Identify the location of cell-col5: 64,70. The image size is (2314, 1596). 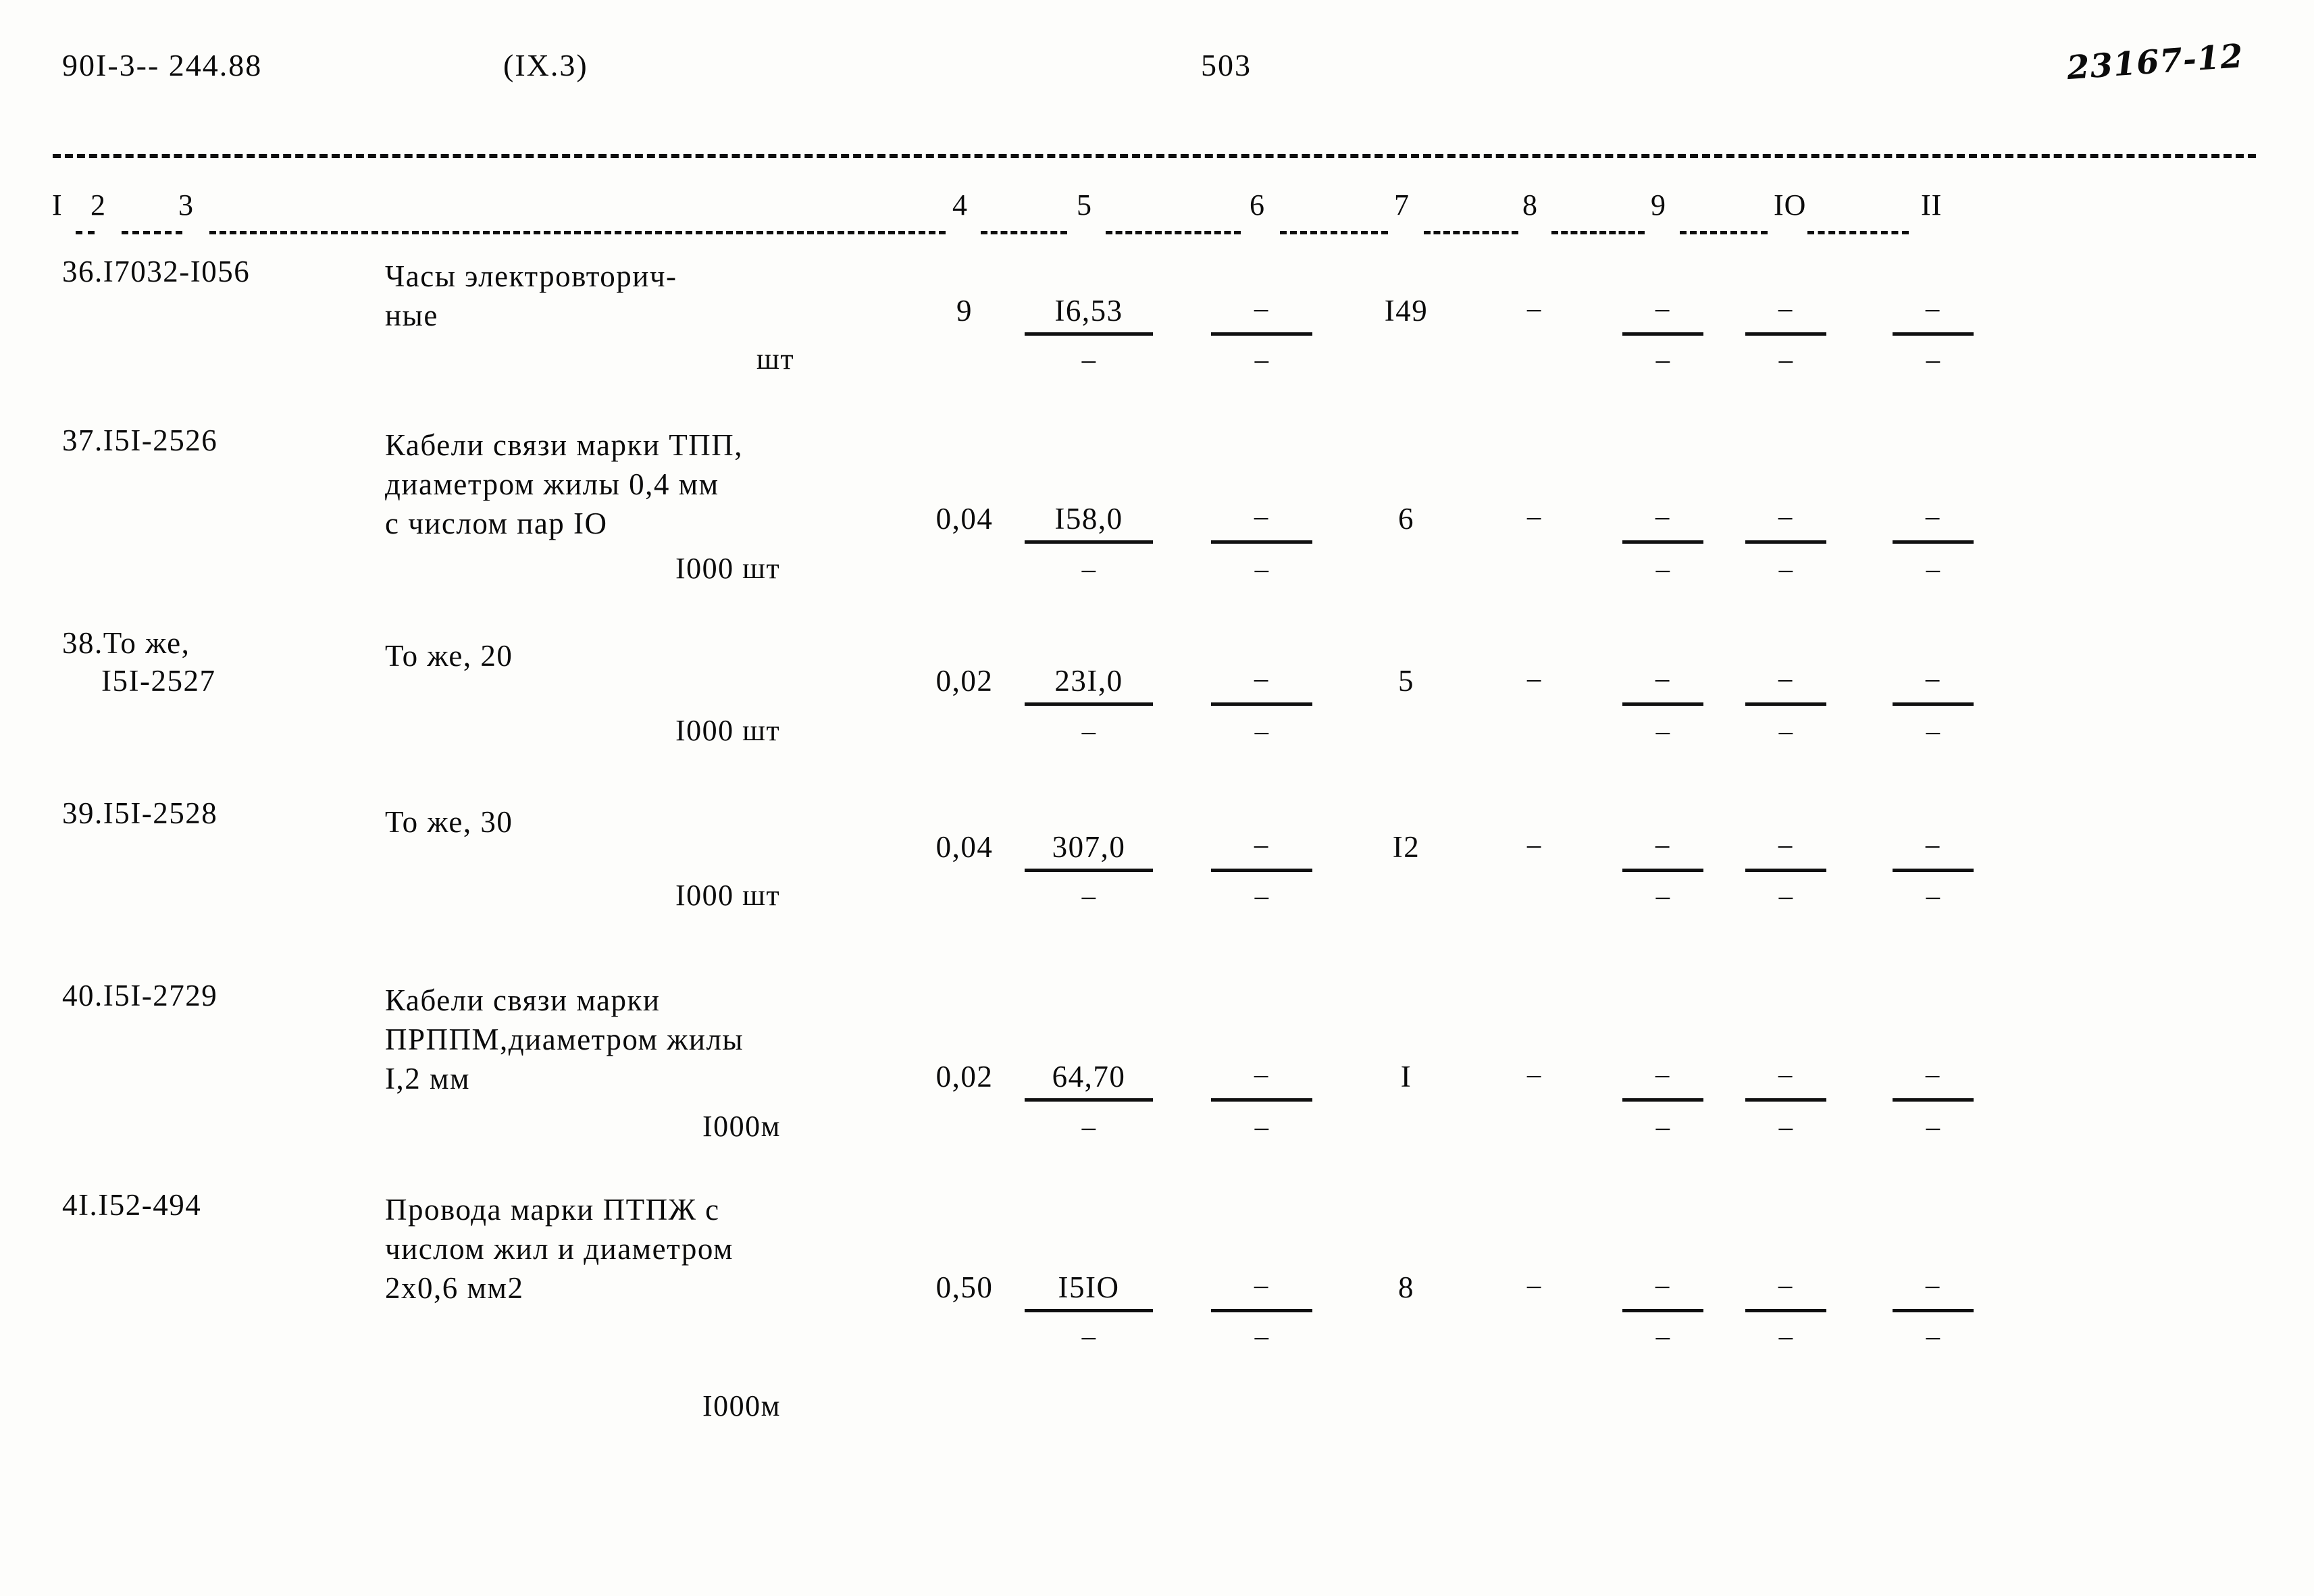
(1089, 1080).